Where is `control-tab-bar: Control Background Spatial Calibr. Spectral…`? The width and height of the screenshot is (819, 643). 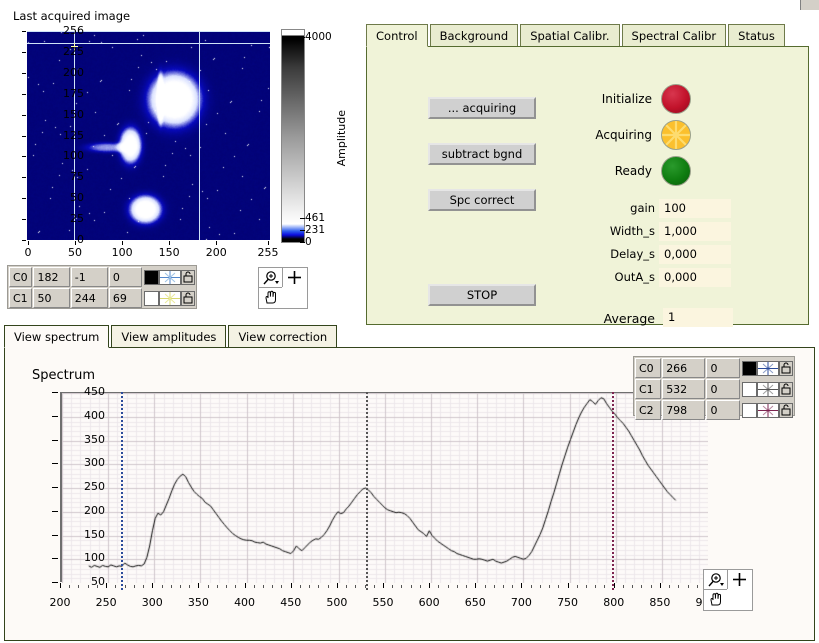 control-tab-bar: Control Background Spatial Calibr. Spectral… is located at coordinates (576, 35).